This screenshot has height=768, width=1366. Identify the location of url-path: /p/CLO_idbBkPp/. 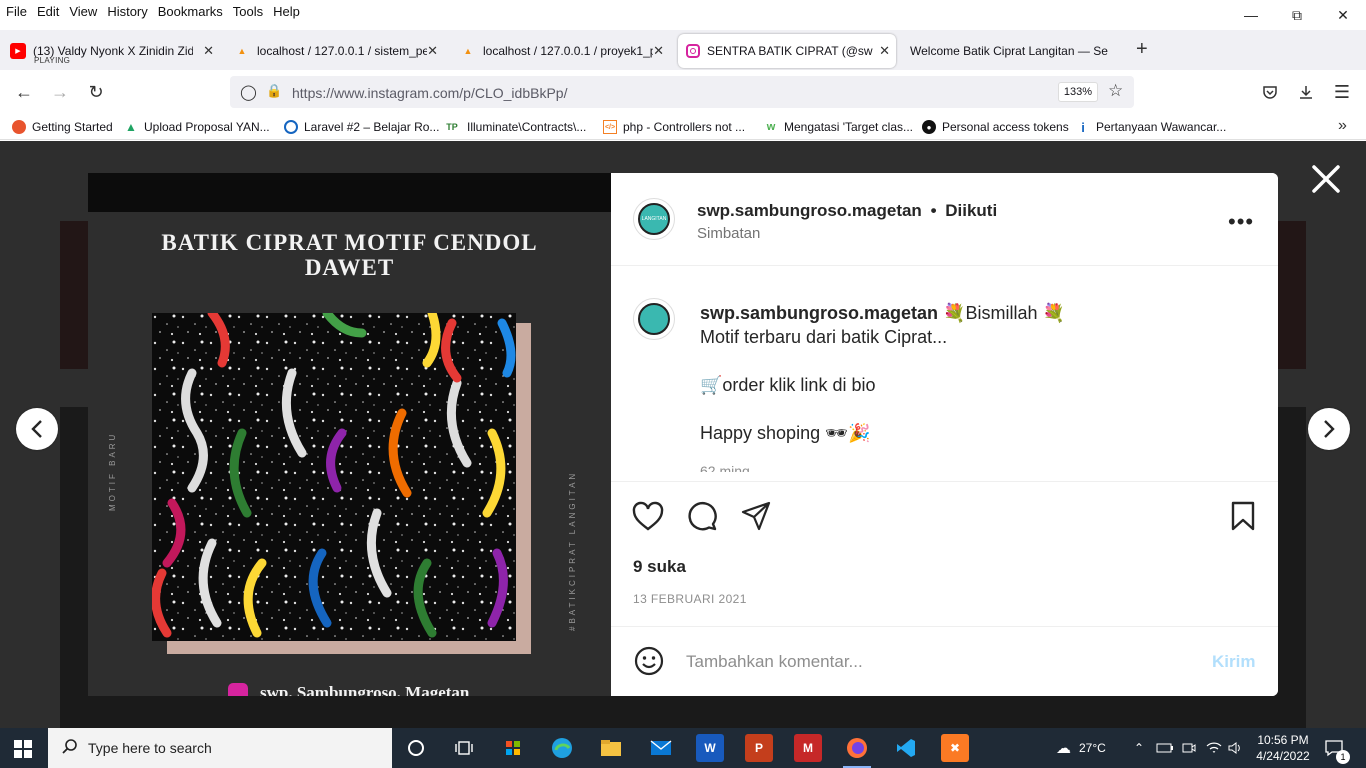
(513, 93).